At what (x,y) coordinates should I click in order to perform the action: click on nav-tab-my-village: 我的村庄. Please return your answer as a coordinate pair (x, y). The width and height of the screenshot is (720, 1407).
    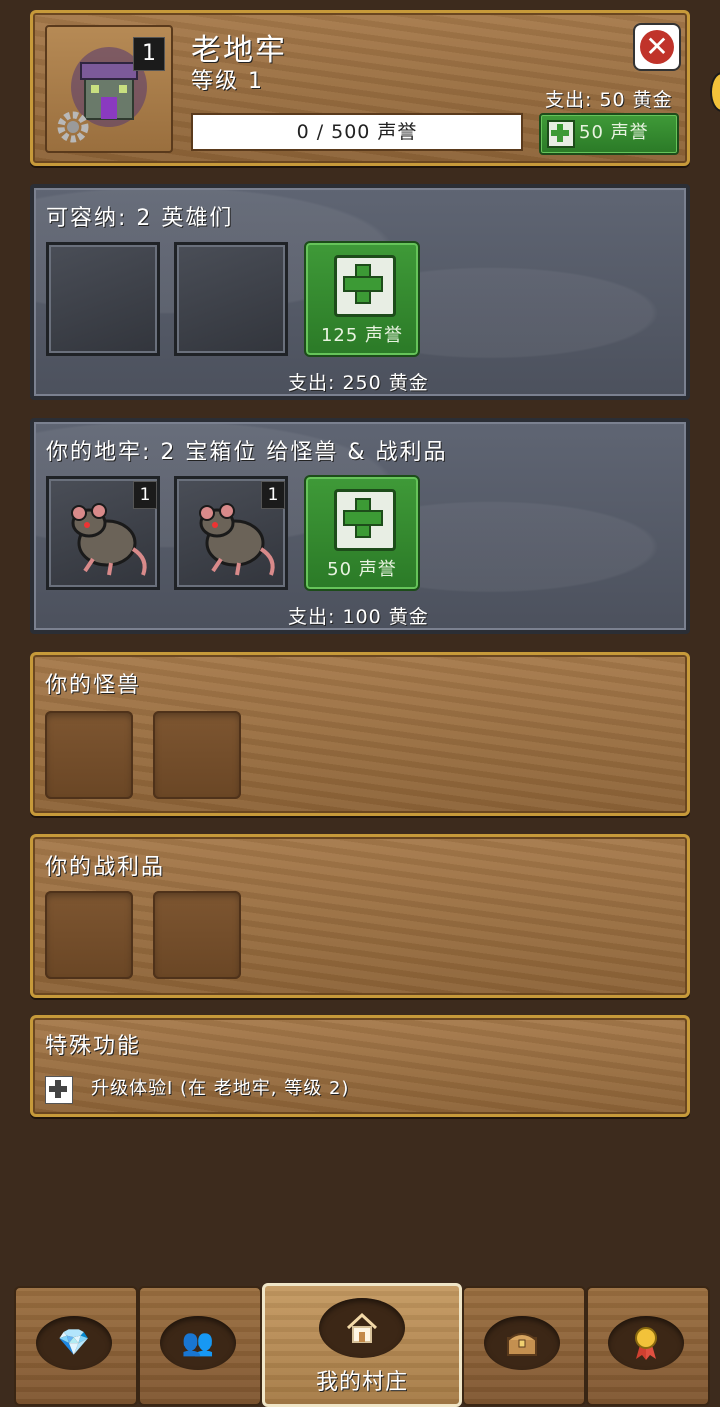
    Looking at the image, I should click on (362, 1345).